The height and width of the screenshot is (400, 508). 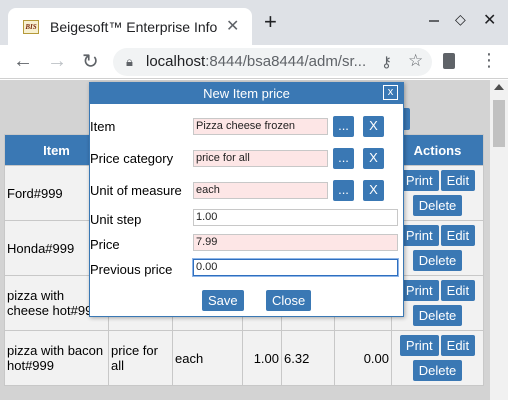 I want to click on field-row-step: Unit step 1.00, so click(x=246, y=220).